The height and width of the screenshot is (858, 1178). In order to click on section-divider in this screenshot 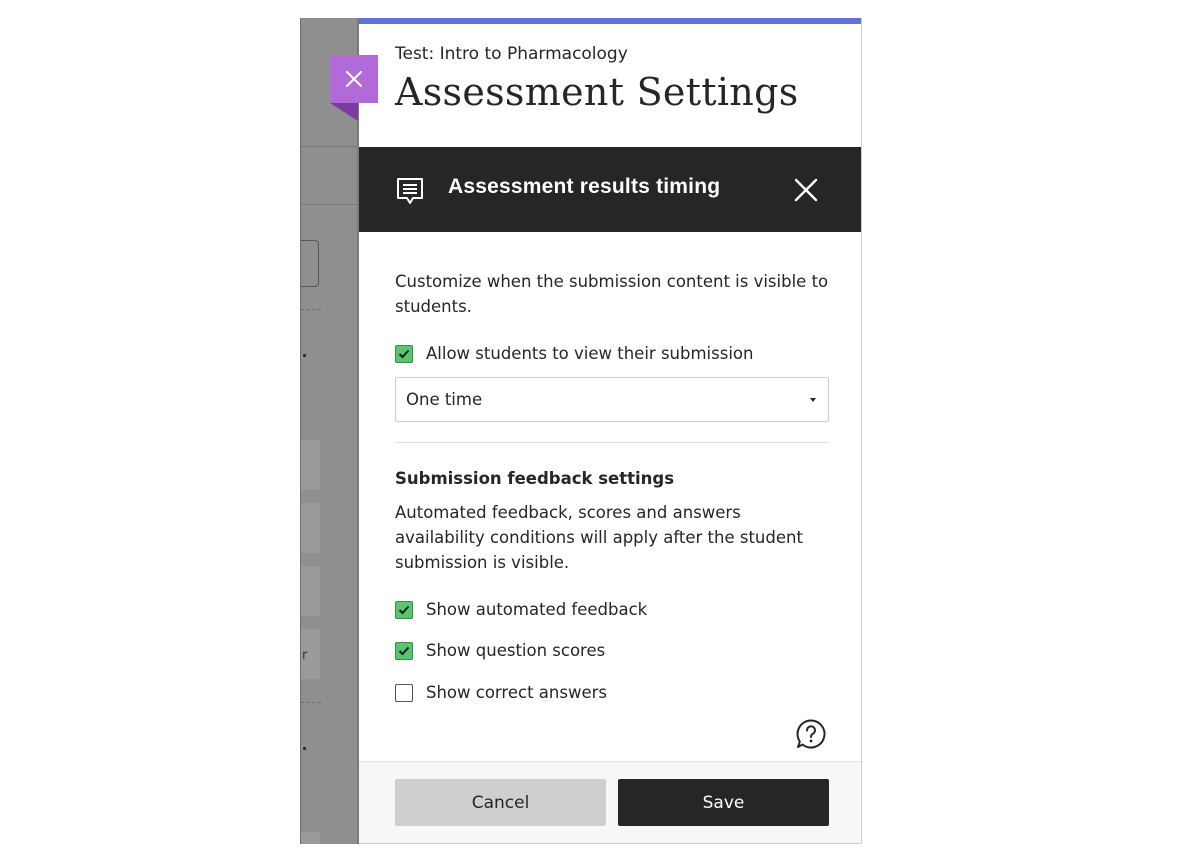, I will do `click(612, 442)`.